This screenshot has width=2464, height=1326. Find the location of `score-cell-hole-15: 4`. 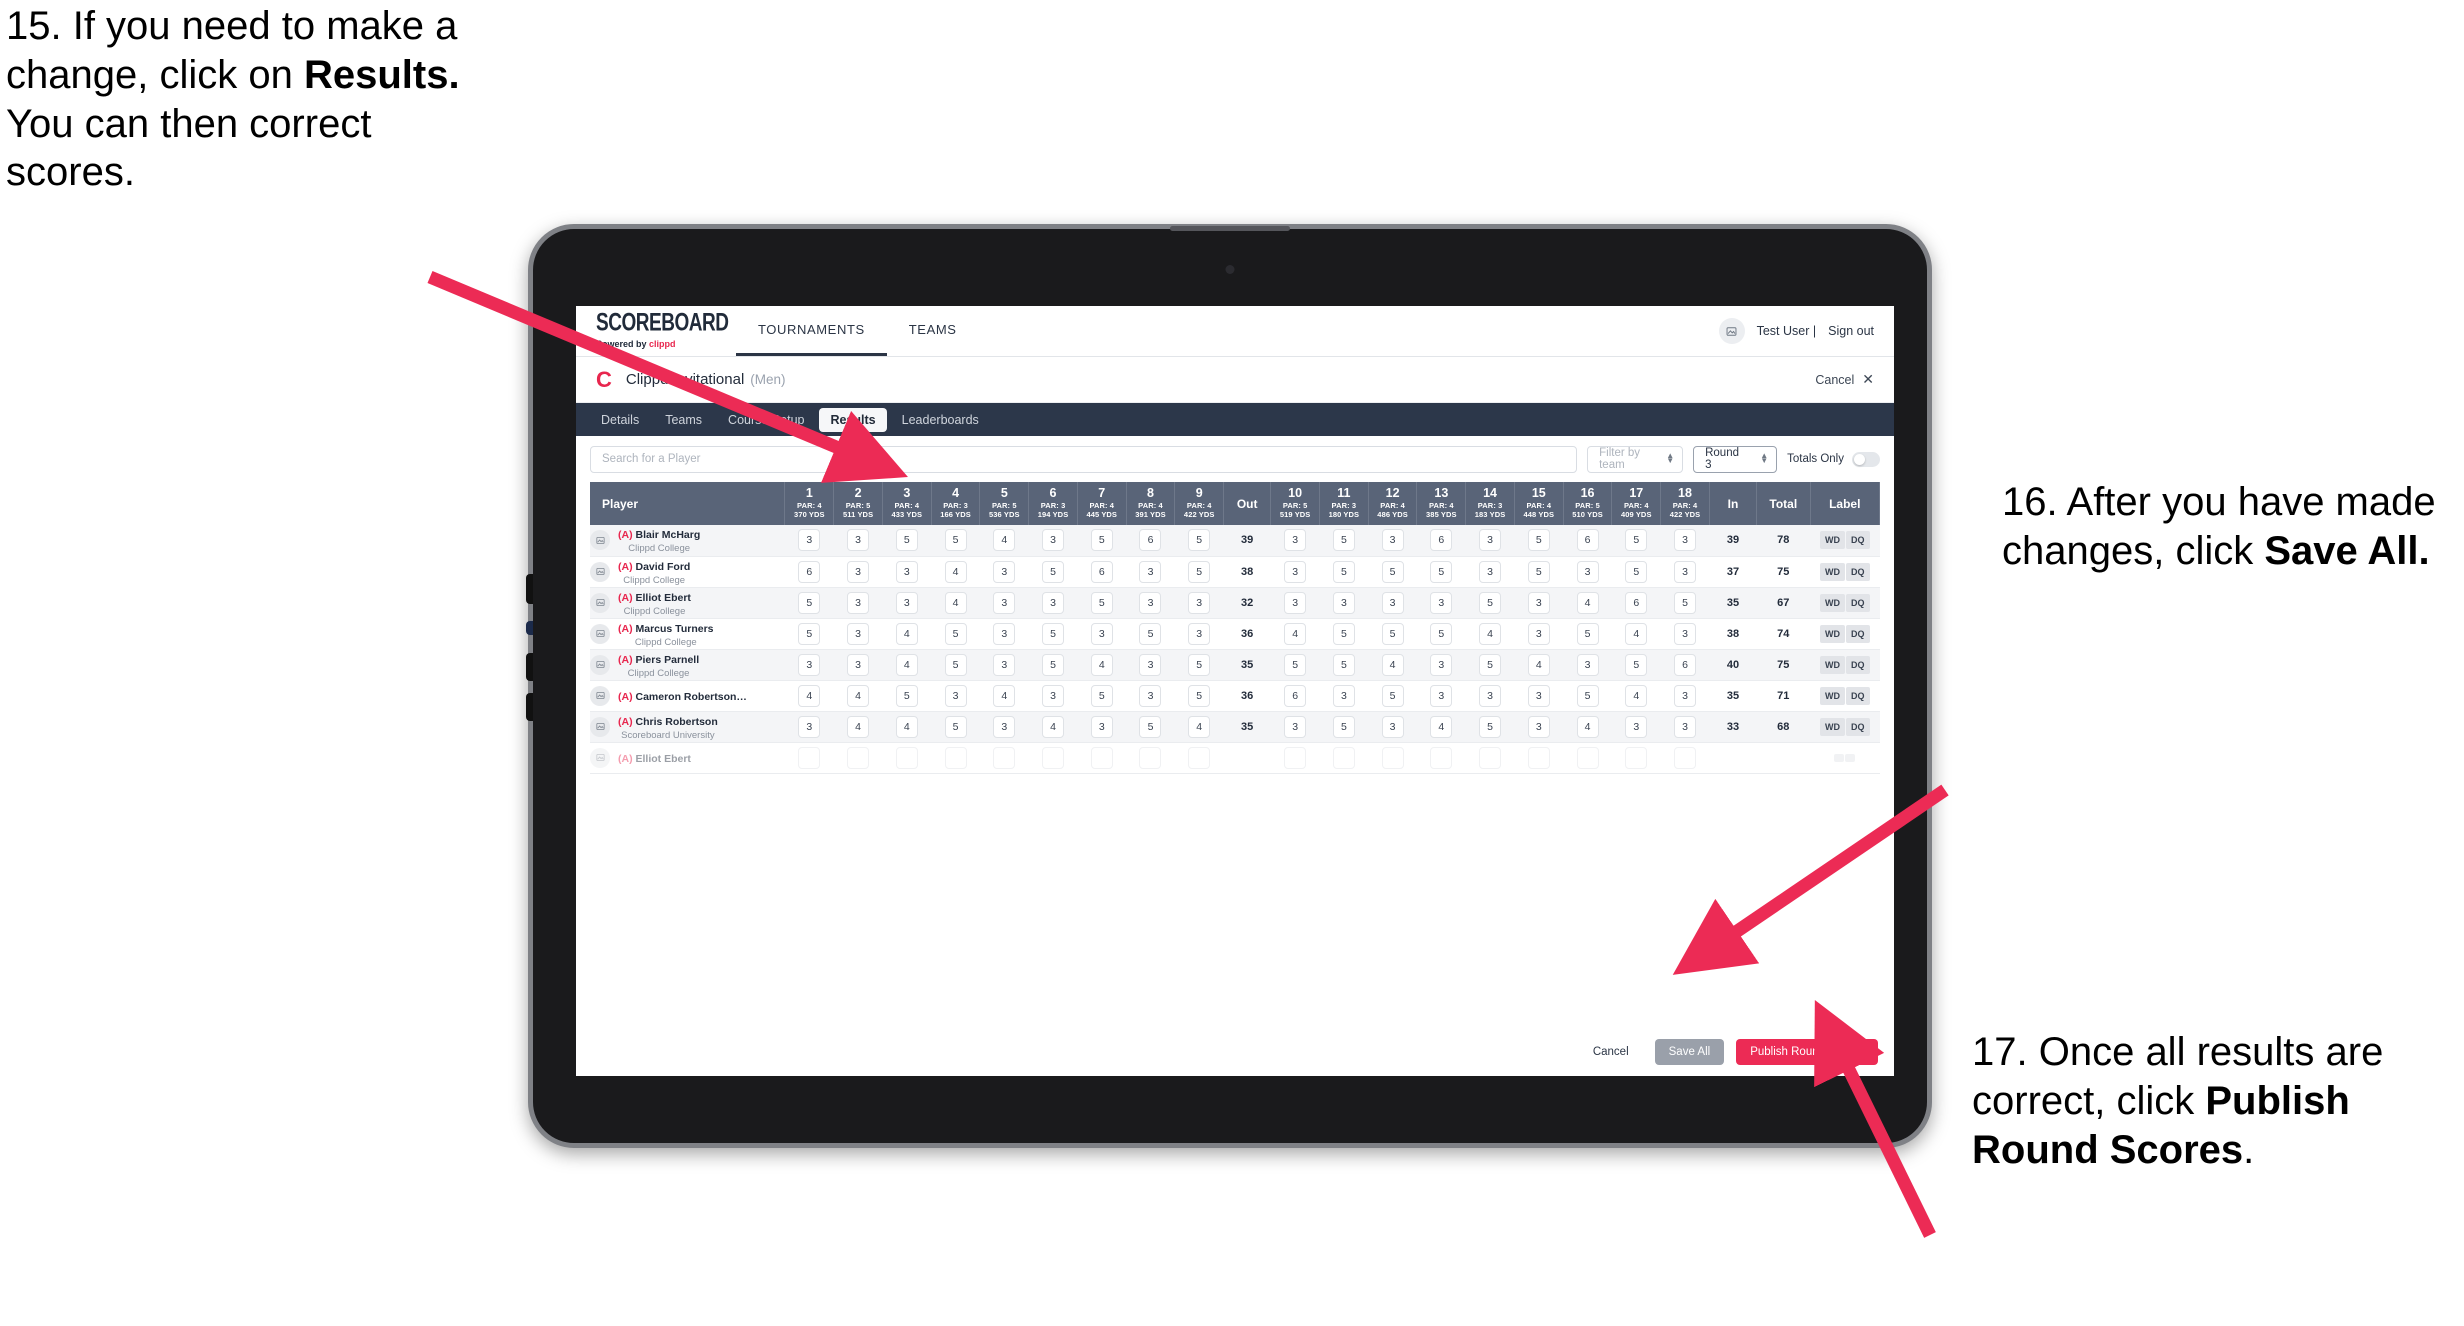

score-cell-hole-15: 4 is located at coordinates (1539, 665).